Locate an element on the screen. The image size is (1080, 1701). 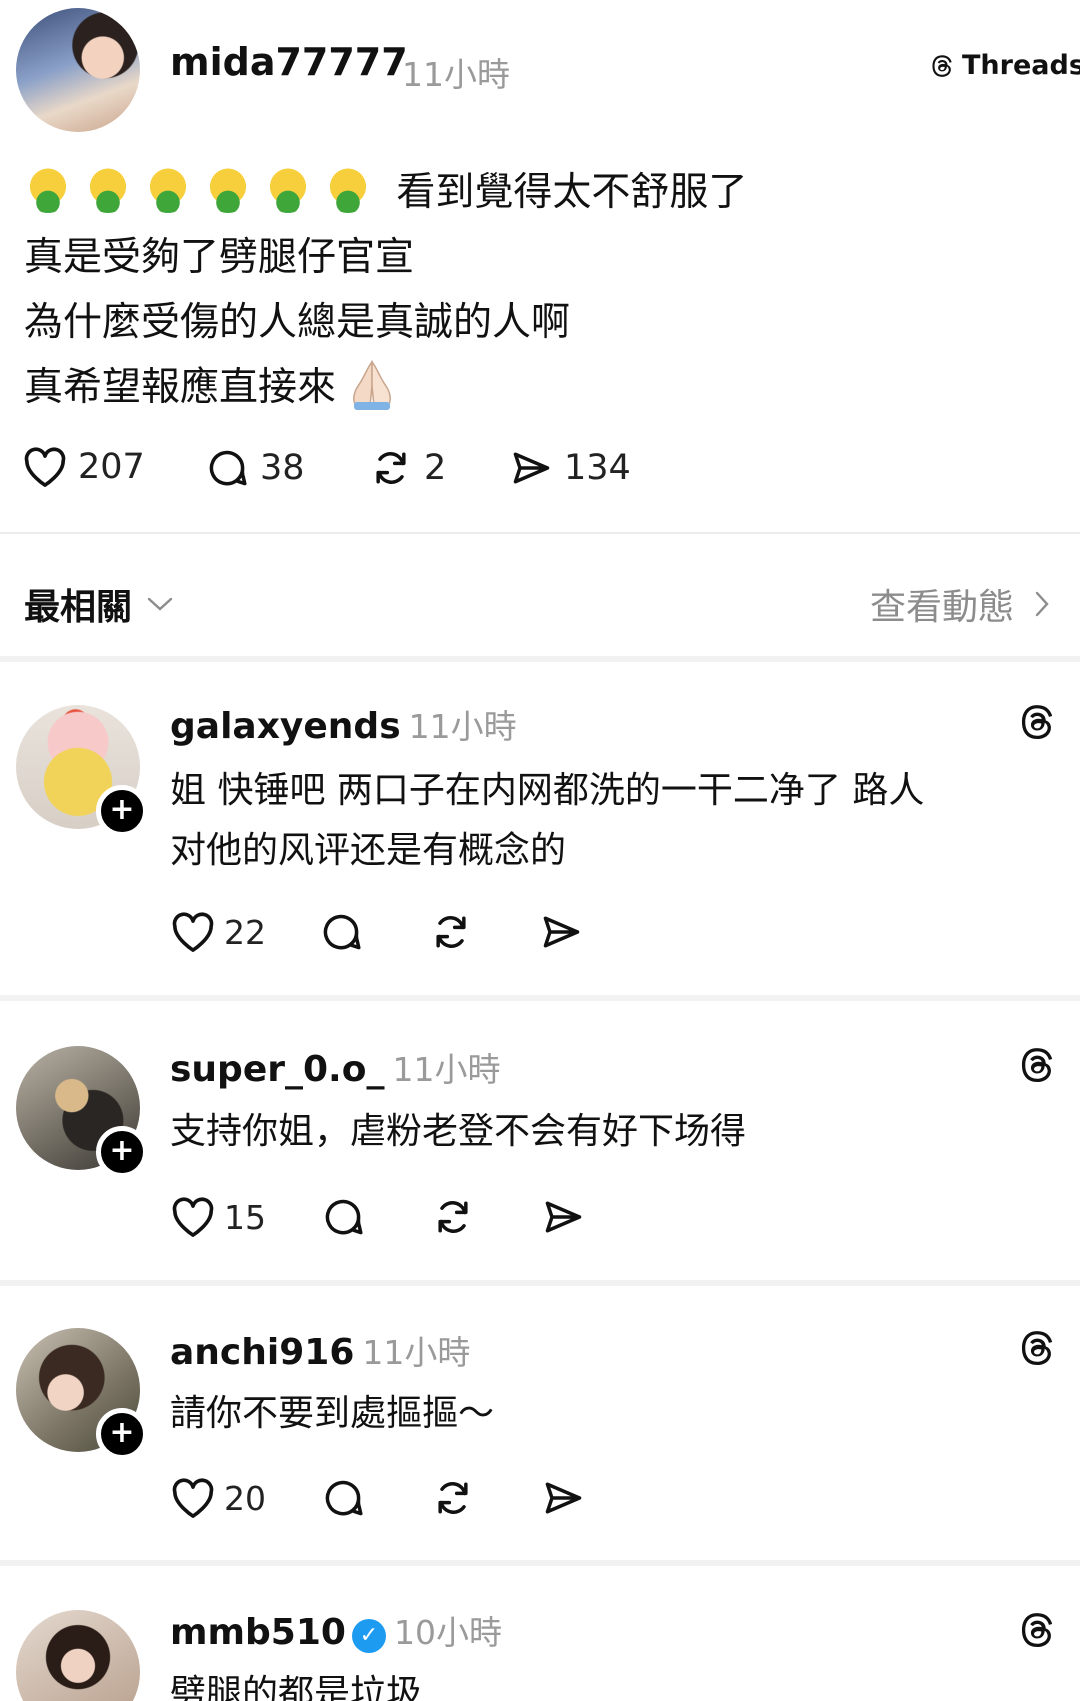
post-author-avatar is located at coordinates (78, 70).